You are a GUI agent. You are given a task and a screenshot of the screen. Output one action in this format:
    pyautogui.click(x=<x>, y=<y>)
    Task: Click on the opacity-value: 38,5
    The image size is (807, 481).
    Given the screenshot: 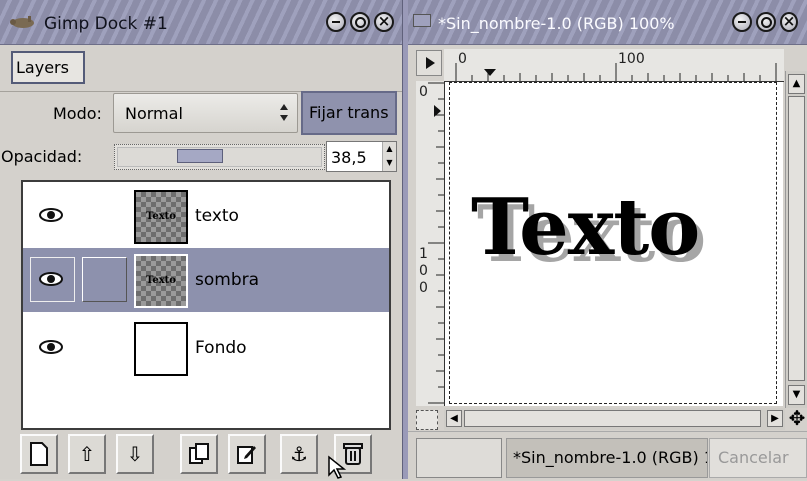 What is the action you would take?
    pyautogui.click(x=349, y=157)
    